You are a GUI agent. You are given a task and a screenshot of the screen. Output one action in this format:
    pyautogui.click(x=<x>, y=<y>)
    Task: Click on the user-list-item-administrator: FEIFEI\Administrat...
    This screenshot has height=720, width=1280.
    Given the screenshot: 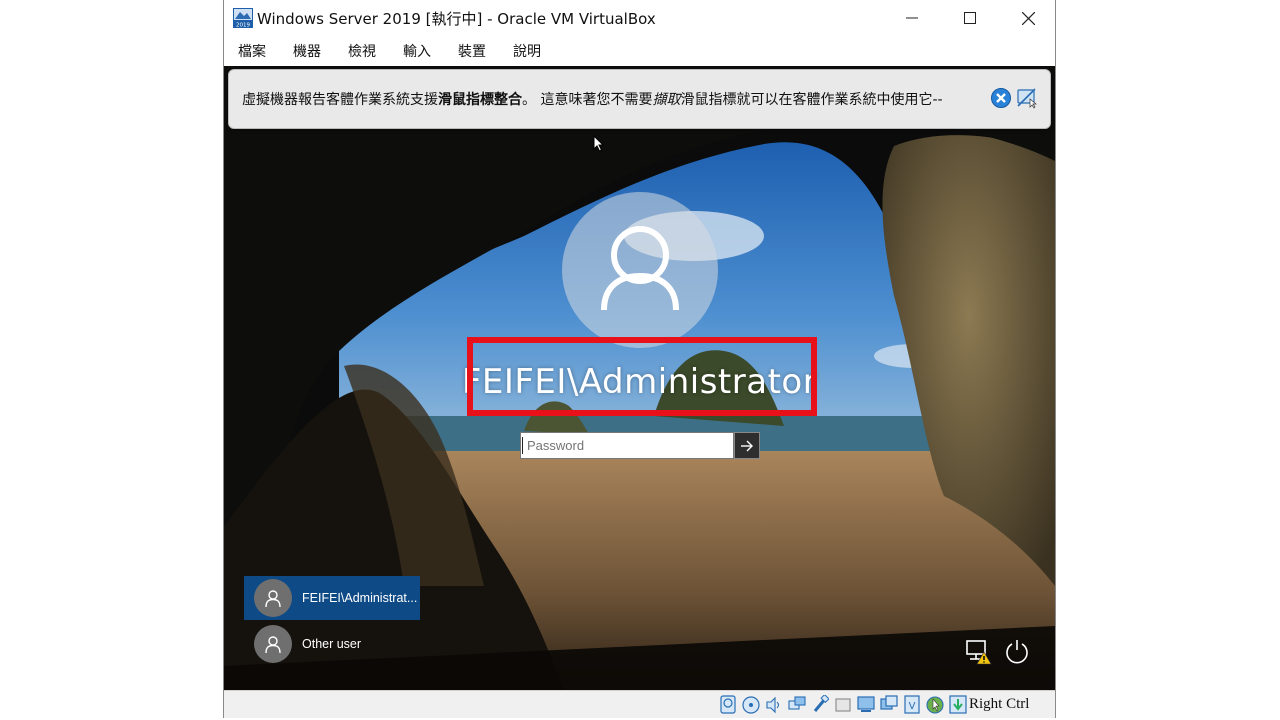 What is the action you would take?
    pyautogui.click(x=332, y=598)
    